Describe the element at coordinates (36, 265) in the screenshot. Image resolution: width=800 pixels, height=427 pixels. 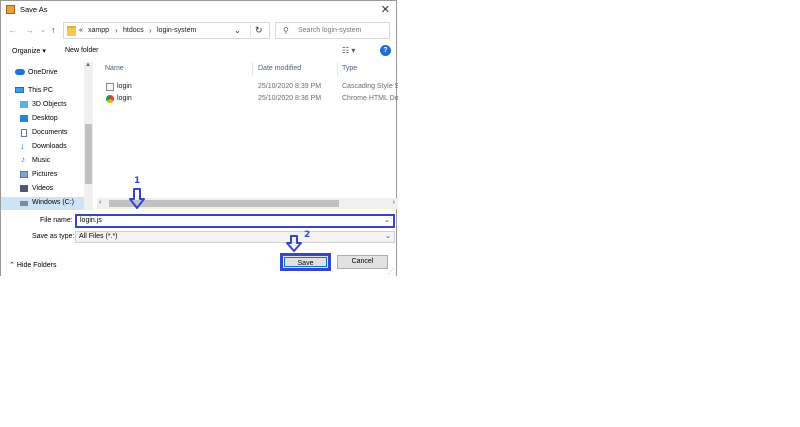
I see `hide-folders-label: Hide Folders` at that location.